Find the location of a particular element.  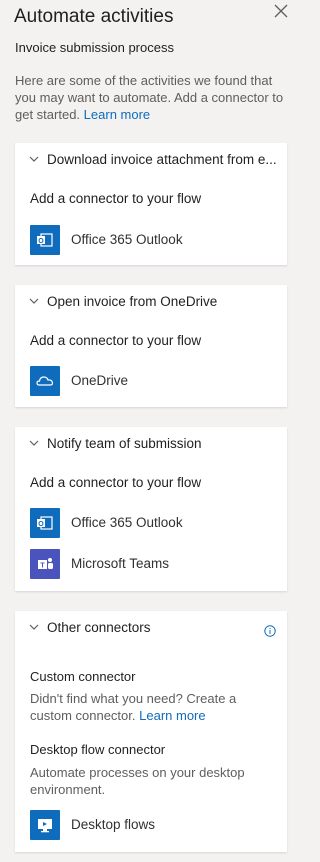

other-connectors-title: Other connectors is located at coordinates (99, 627).